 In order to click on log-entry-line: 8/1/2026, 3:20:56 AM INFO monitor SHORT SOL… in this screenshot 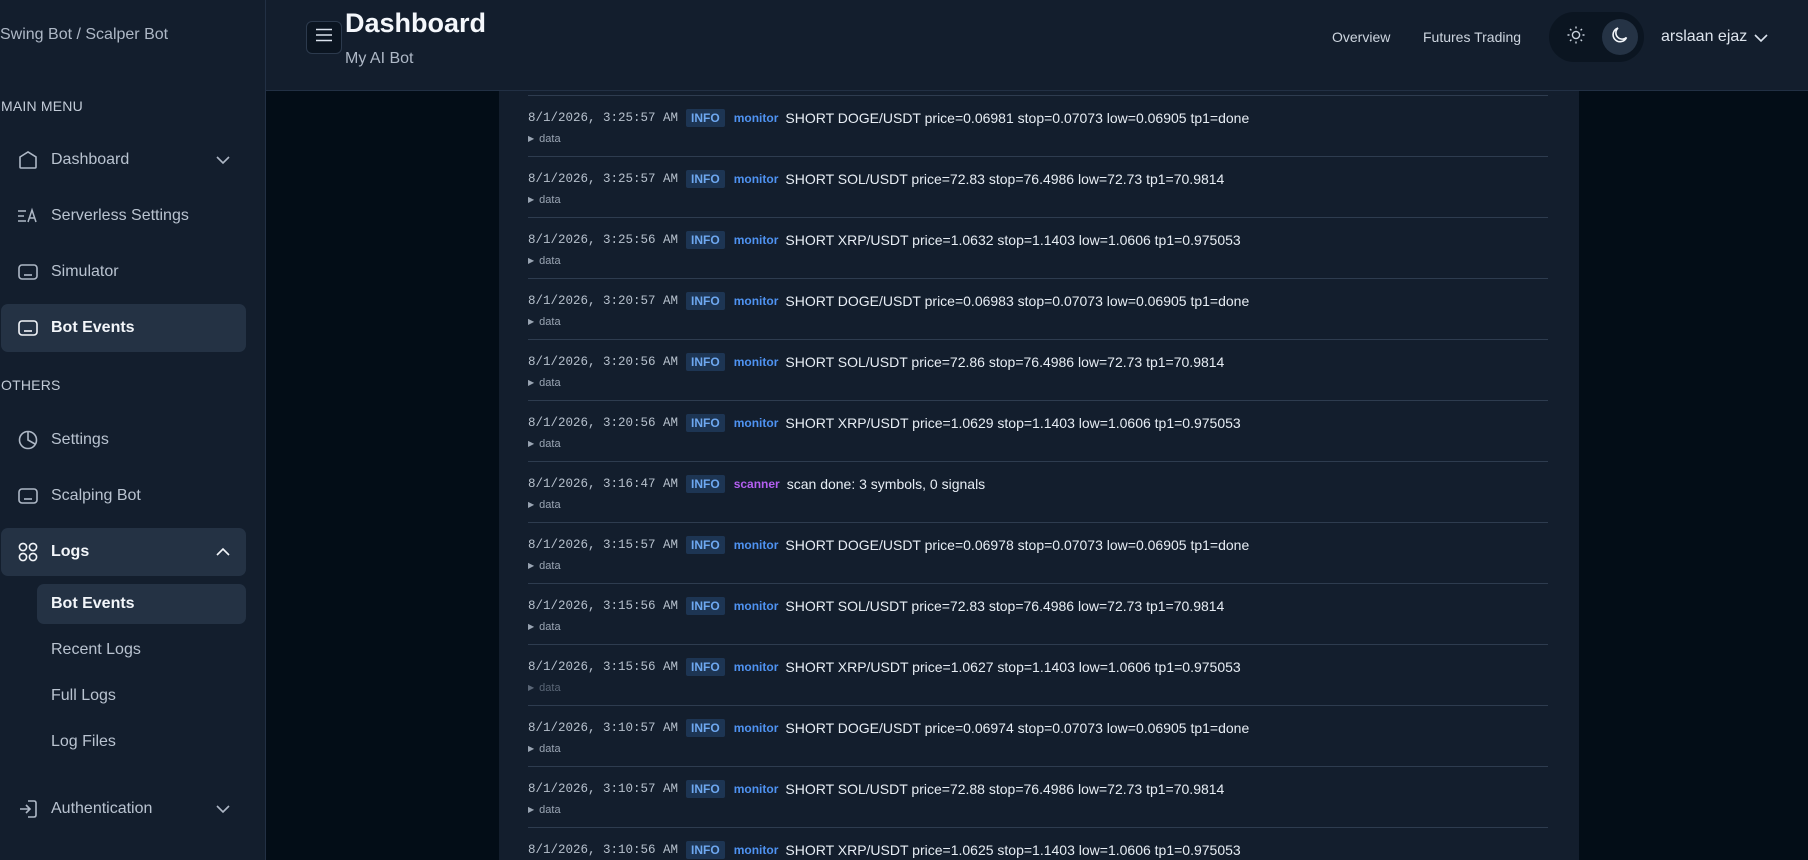, I will do `click(876, 362)`.